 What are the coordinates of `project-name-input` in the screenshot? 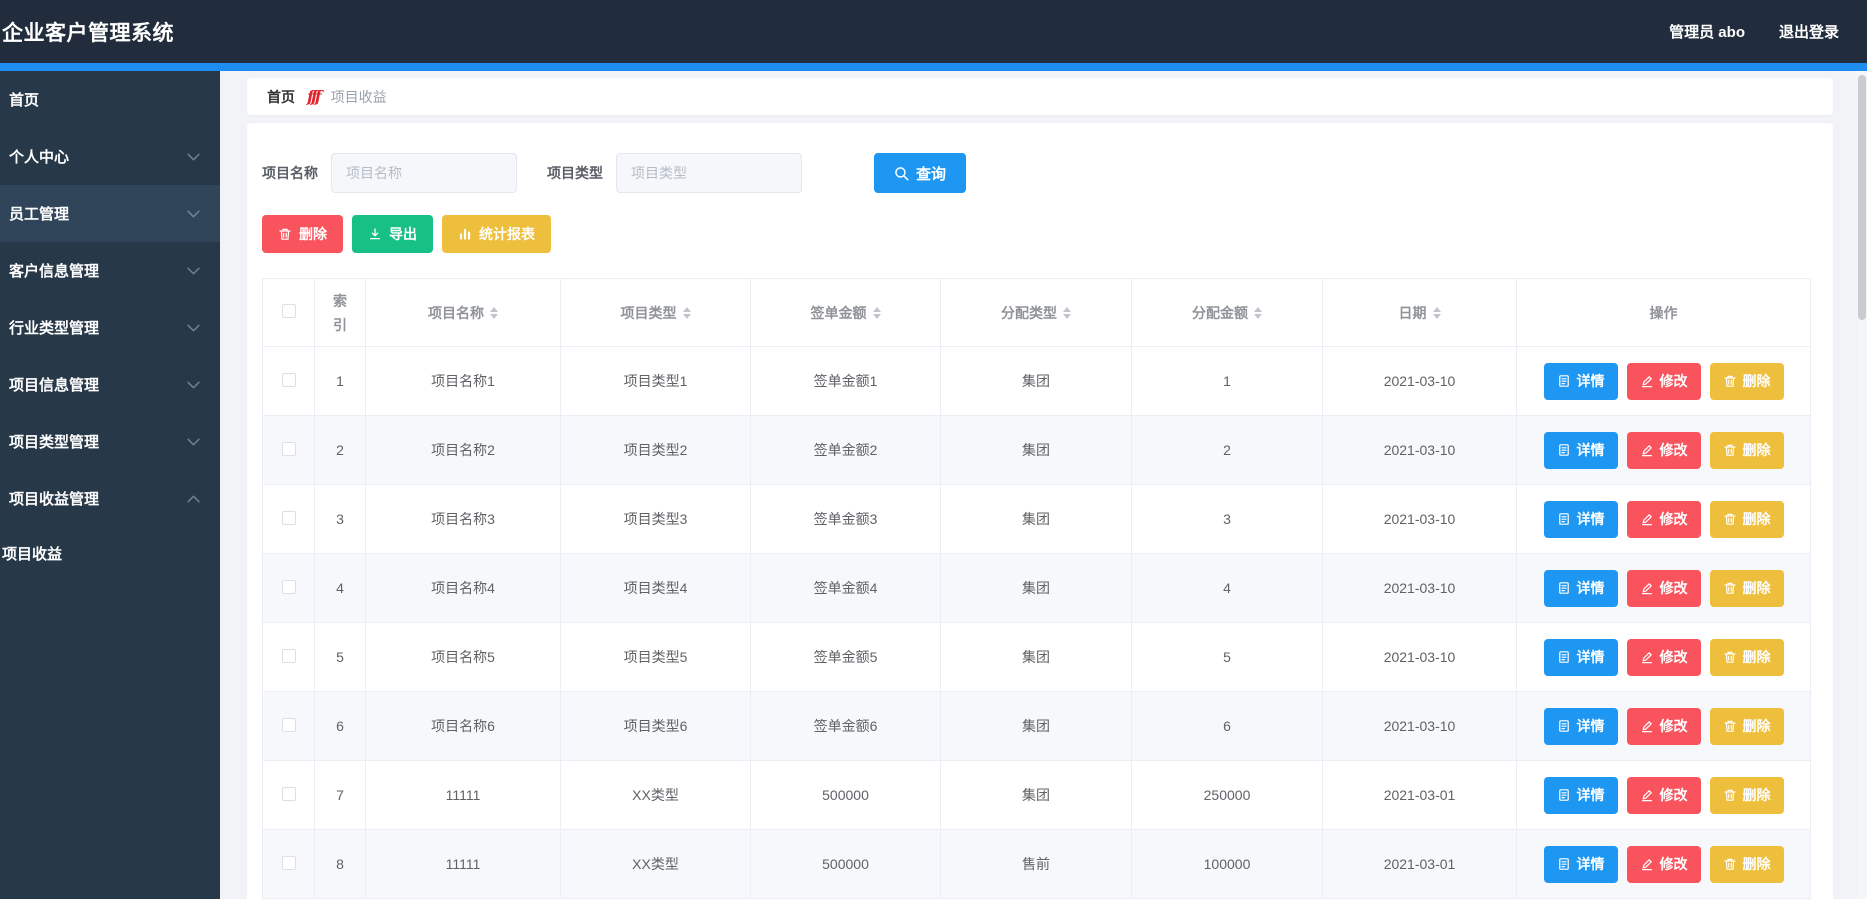 It's located at (424, 173).